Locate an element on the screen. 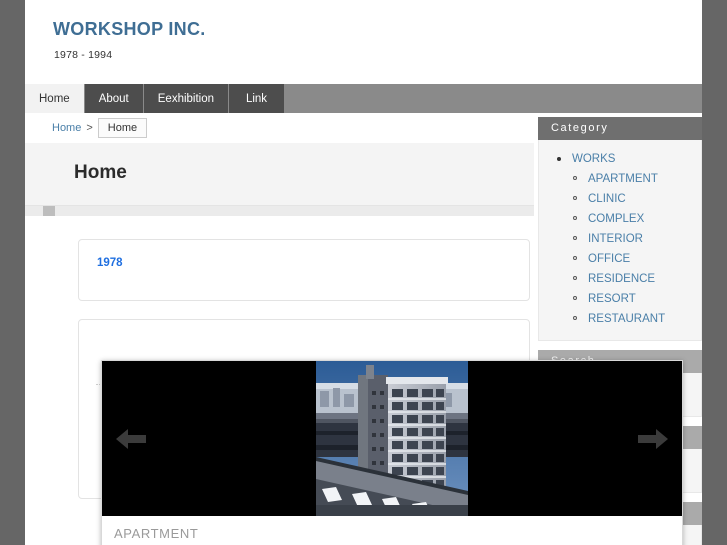 This screenshot has width=727, height=545. year-link: 1978 is located at coordinates (110, 263).